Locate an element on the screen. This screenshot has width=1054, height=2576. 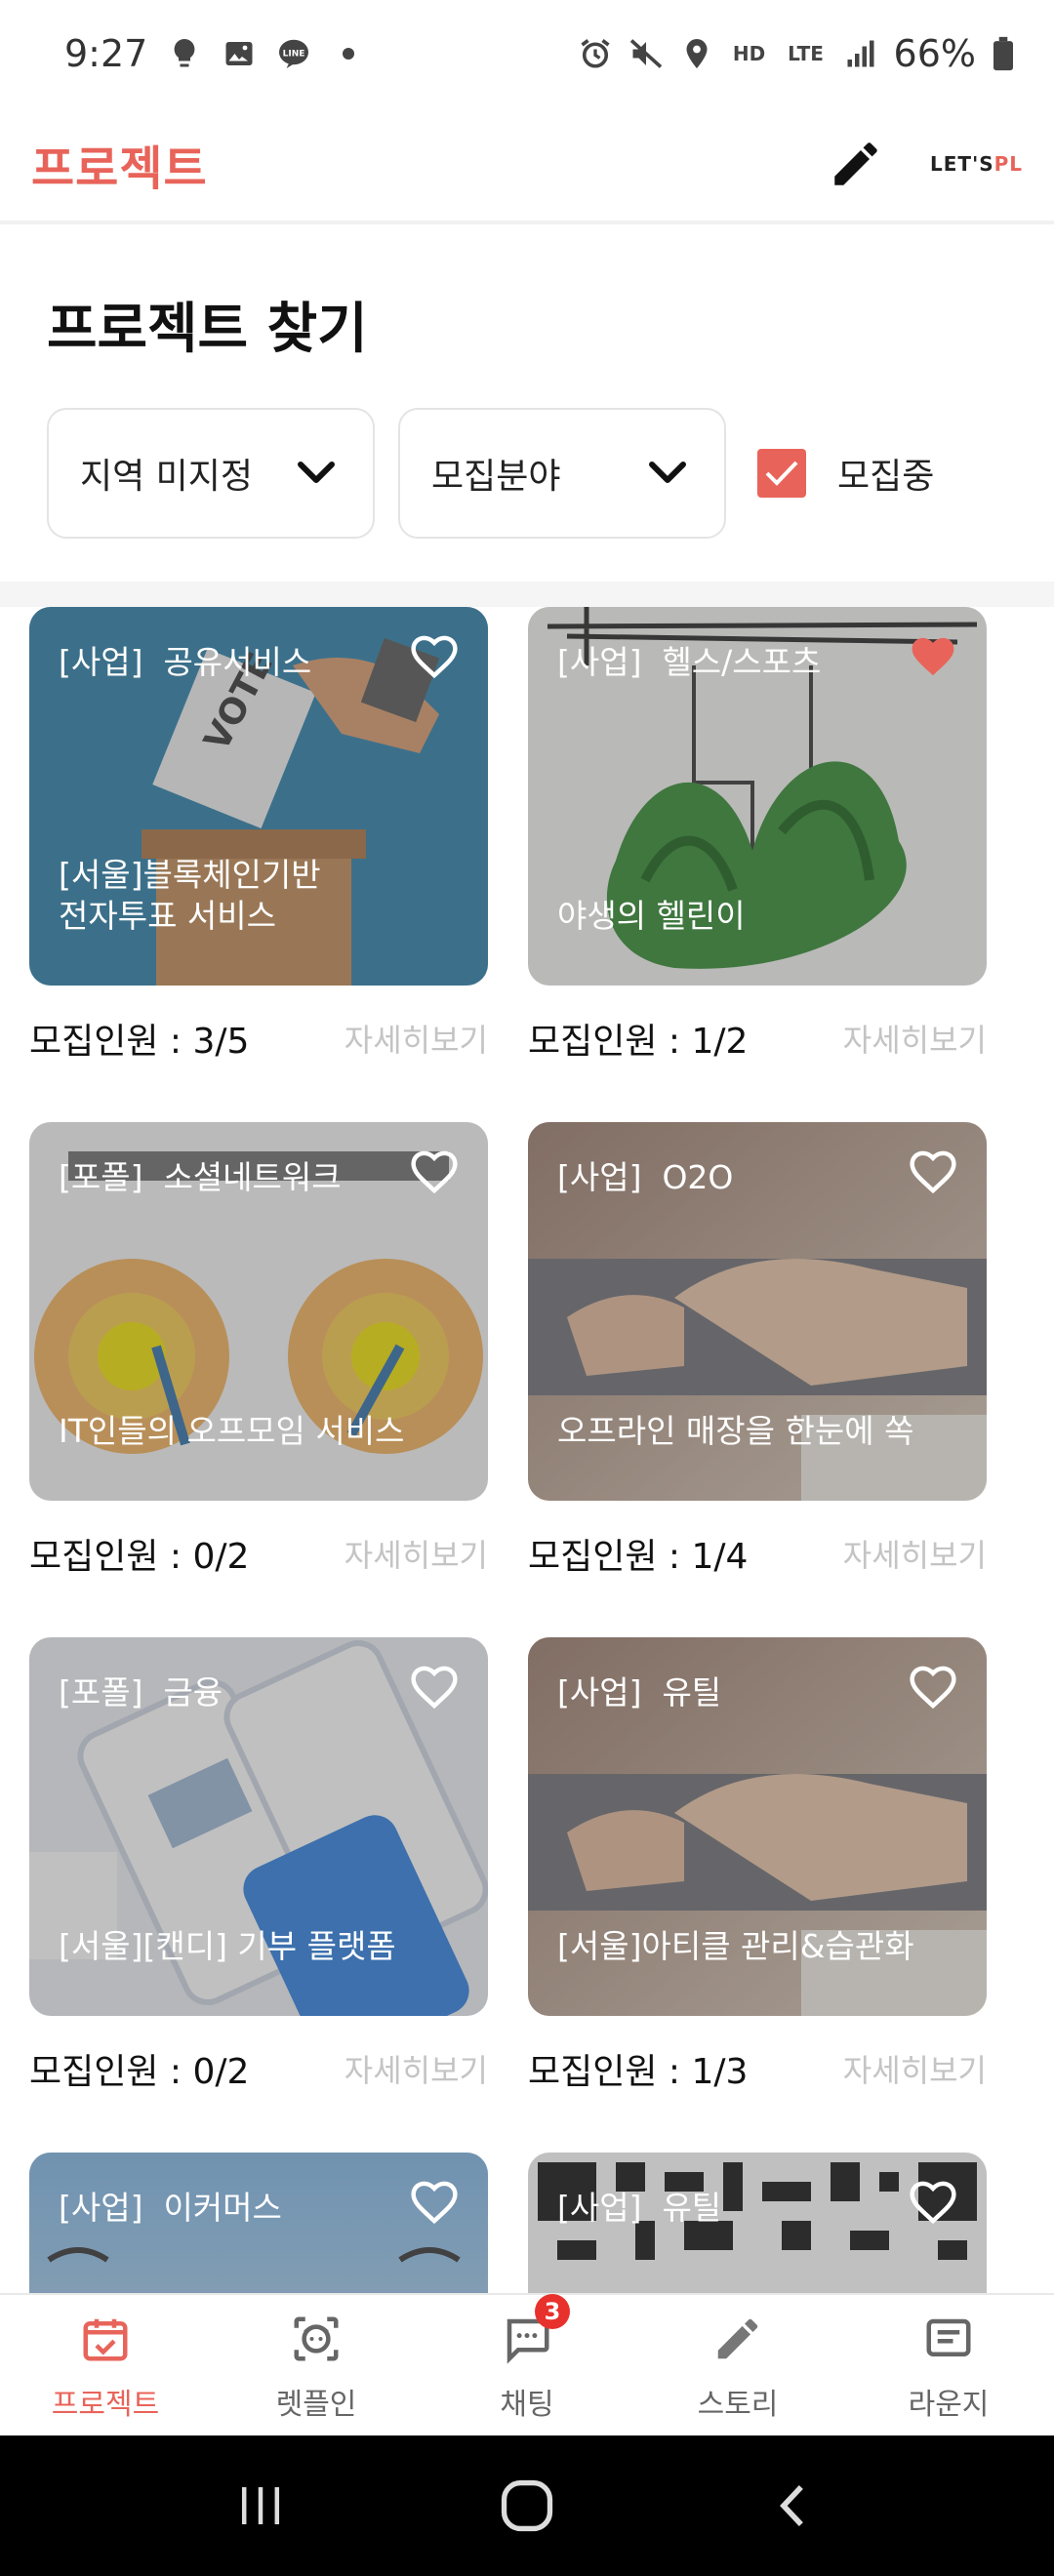
line-label: LINE is located at coordinates (294, 54).